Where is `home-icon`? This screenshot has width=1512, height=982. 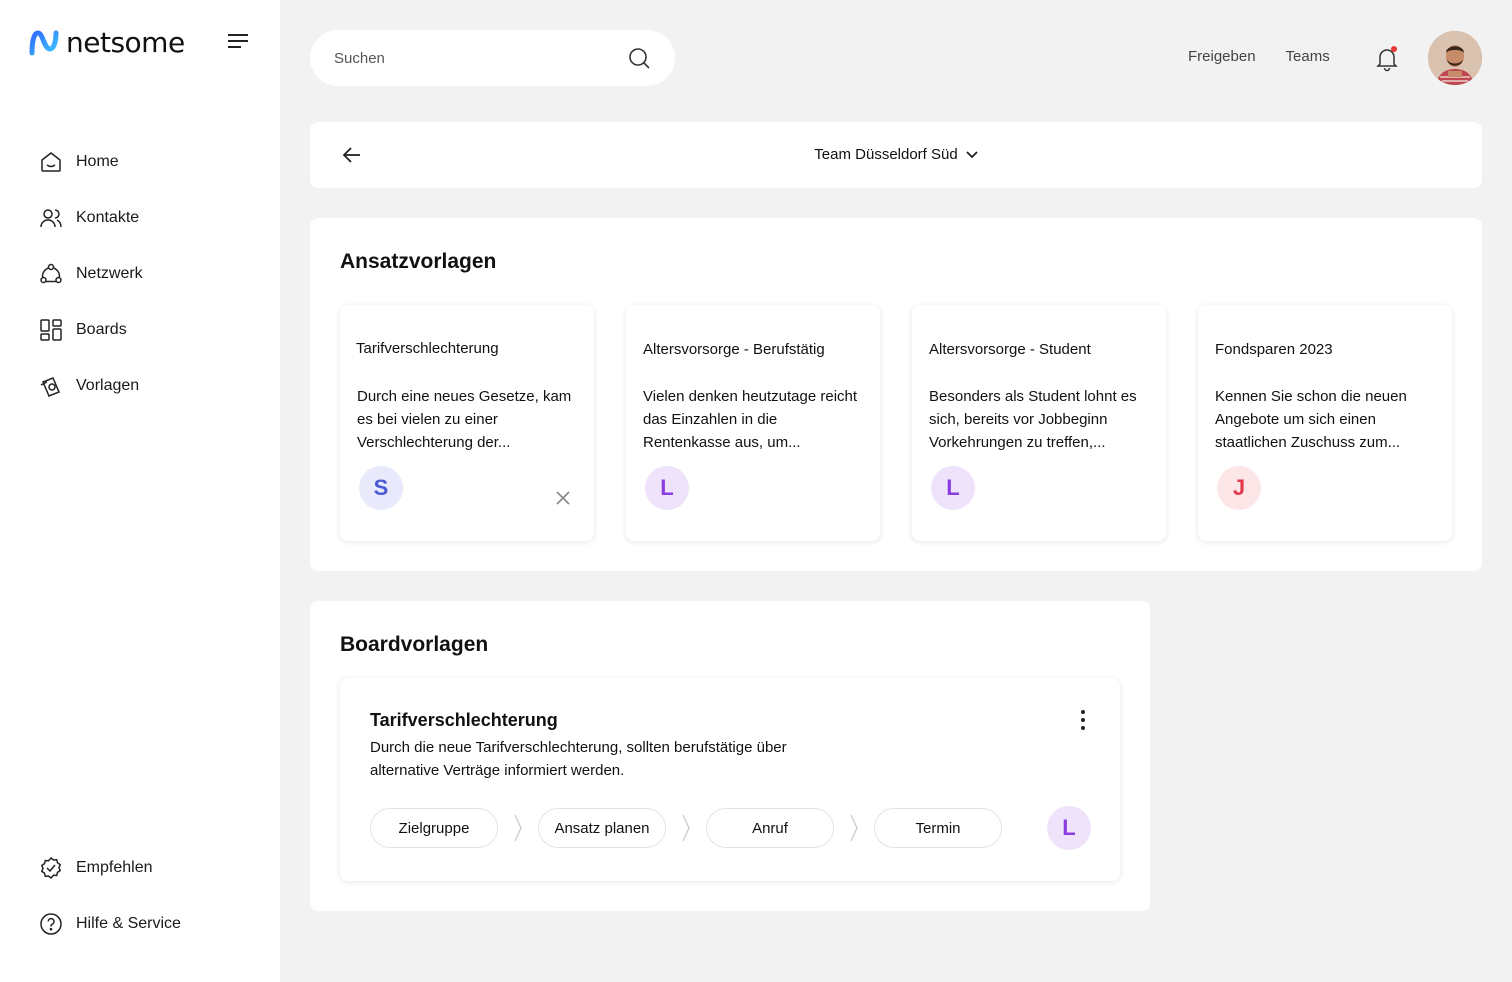 home-icon is located at coordinates (51, 162).